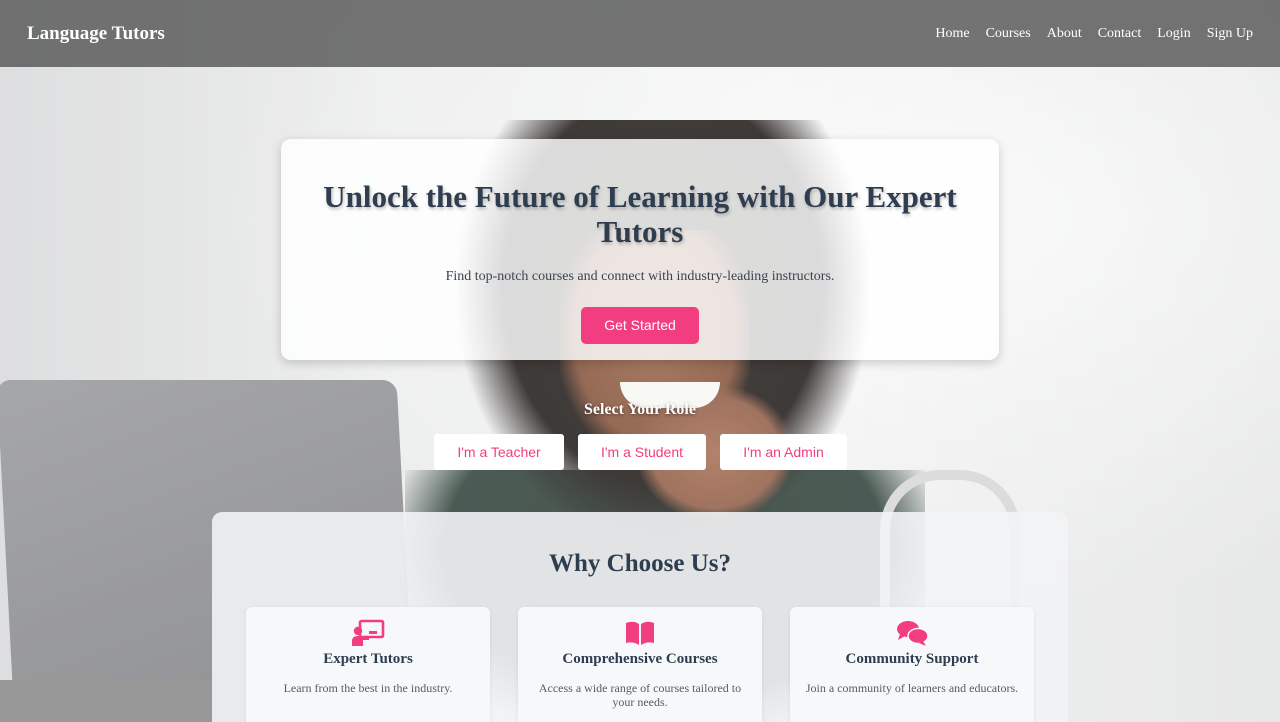  Describe the element at coordinates (368, 632) in the screenshot. I see `chalkboard-teacher-icon` at that location.